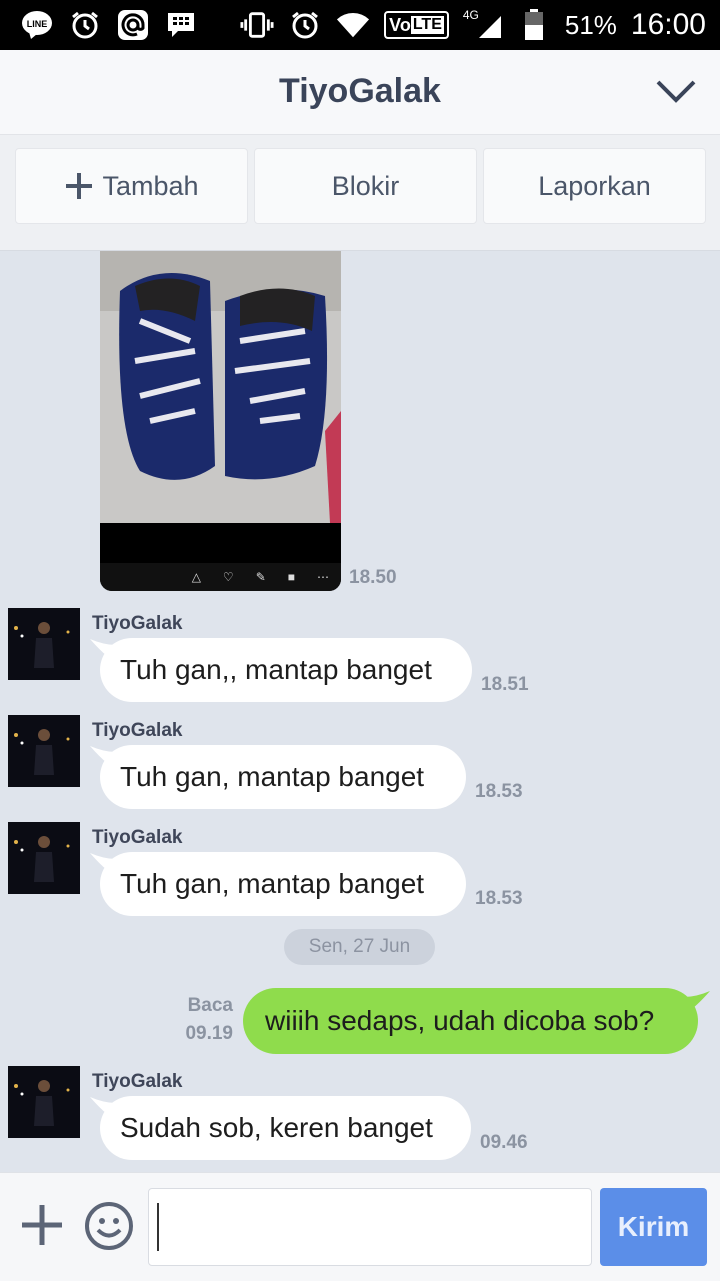  I want to click on delete-icon: ■, so click(291, 577).